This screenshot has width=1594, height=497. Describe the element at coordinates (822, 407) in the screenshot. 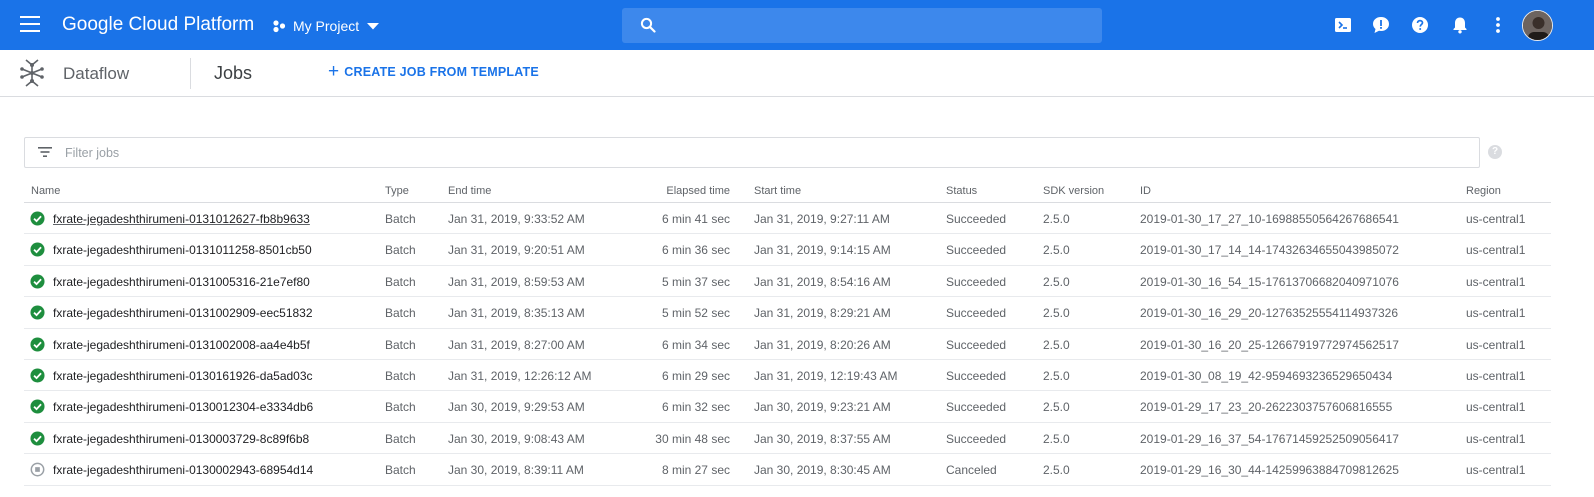

I see `job-start-time: Jan 30, 2019, 9:23:21 AM` at that location.